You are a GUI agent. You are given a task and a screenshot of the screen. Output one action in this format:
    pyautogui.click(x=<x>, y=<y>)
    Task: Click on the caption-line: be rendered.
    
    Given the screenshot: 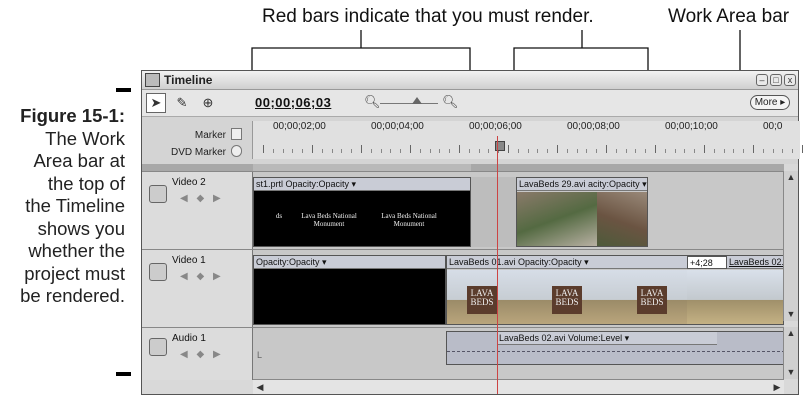 What is the action you would take?
    pyautogui.click(x=72, y=295)
    